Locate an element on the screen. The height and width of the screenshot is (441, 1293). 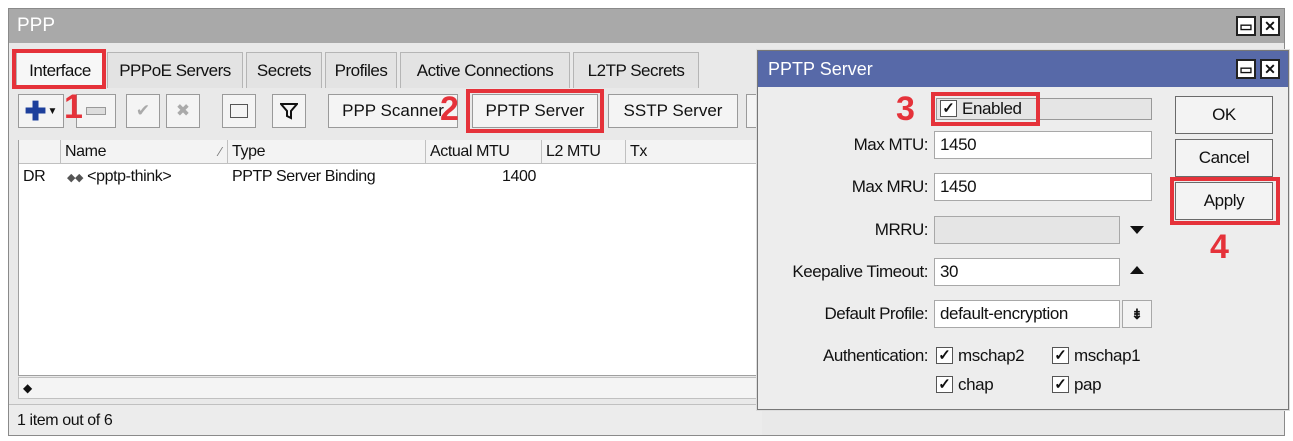
ppp-titlebar: PPP is located at coordinates (646, 26).